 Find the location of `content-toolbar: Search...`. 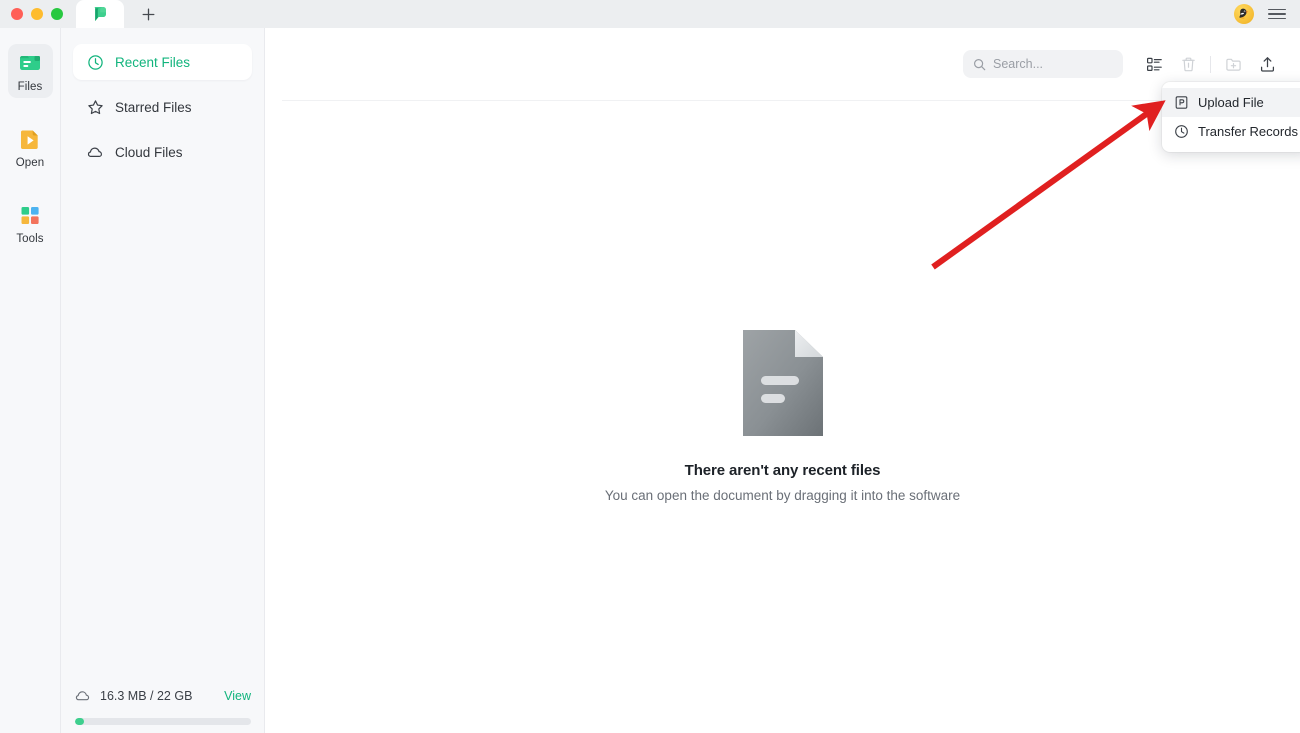

content-toolbar: Search... is located at coordinates (782, 64).